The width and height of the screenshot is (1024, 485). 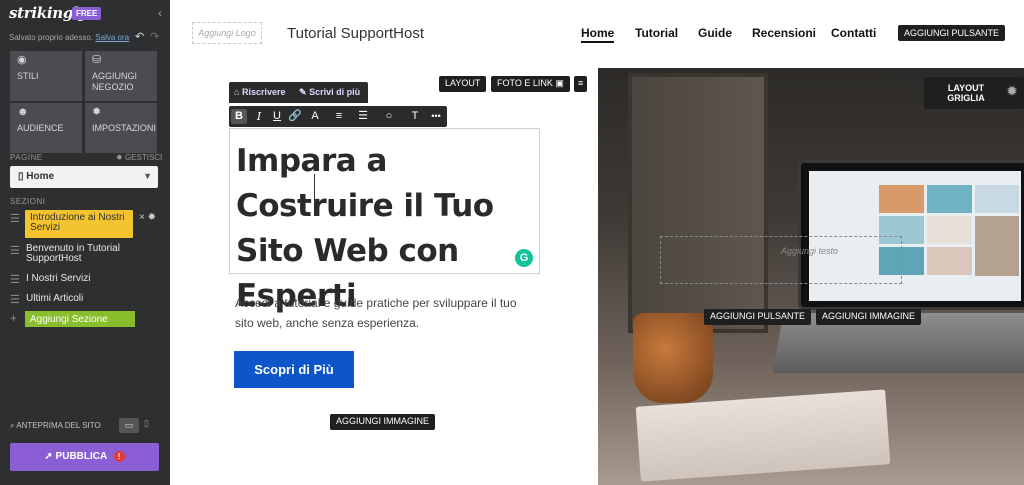 I want to click on styles-label: STILI, so click(x=28, y=76).